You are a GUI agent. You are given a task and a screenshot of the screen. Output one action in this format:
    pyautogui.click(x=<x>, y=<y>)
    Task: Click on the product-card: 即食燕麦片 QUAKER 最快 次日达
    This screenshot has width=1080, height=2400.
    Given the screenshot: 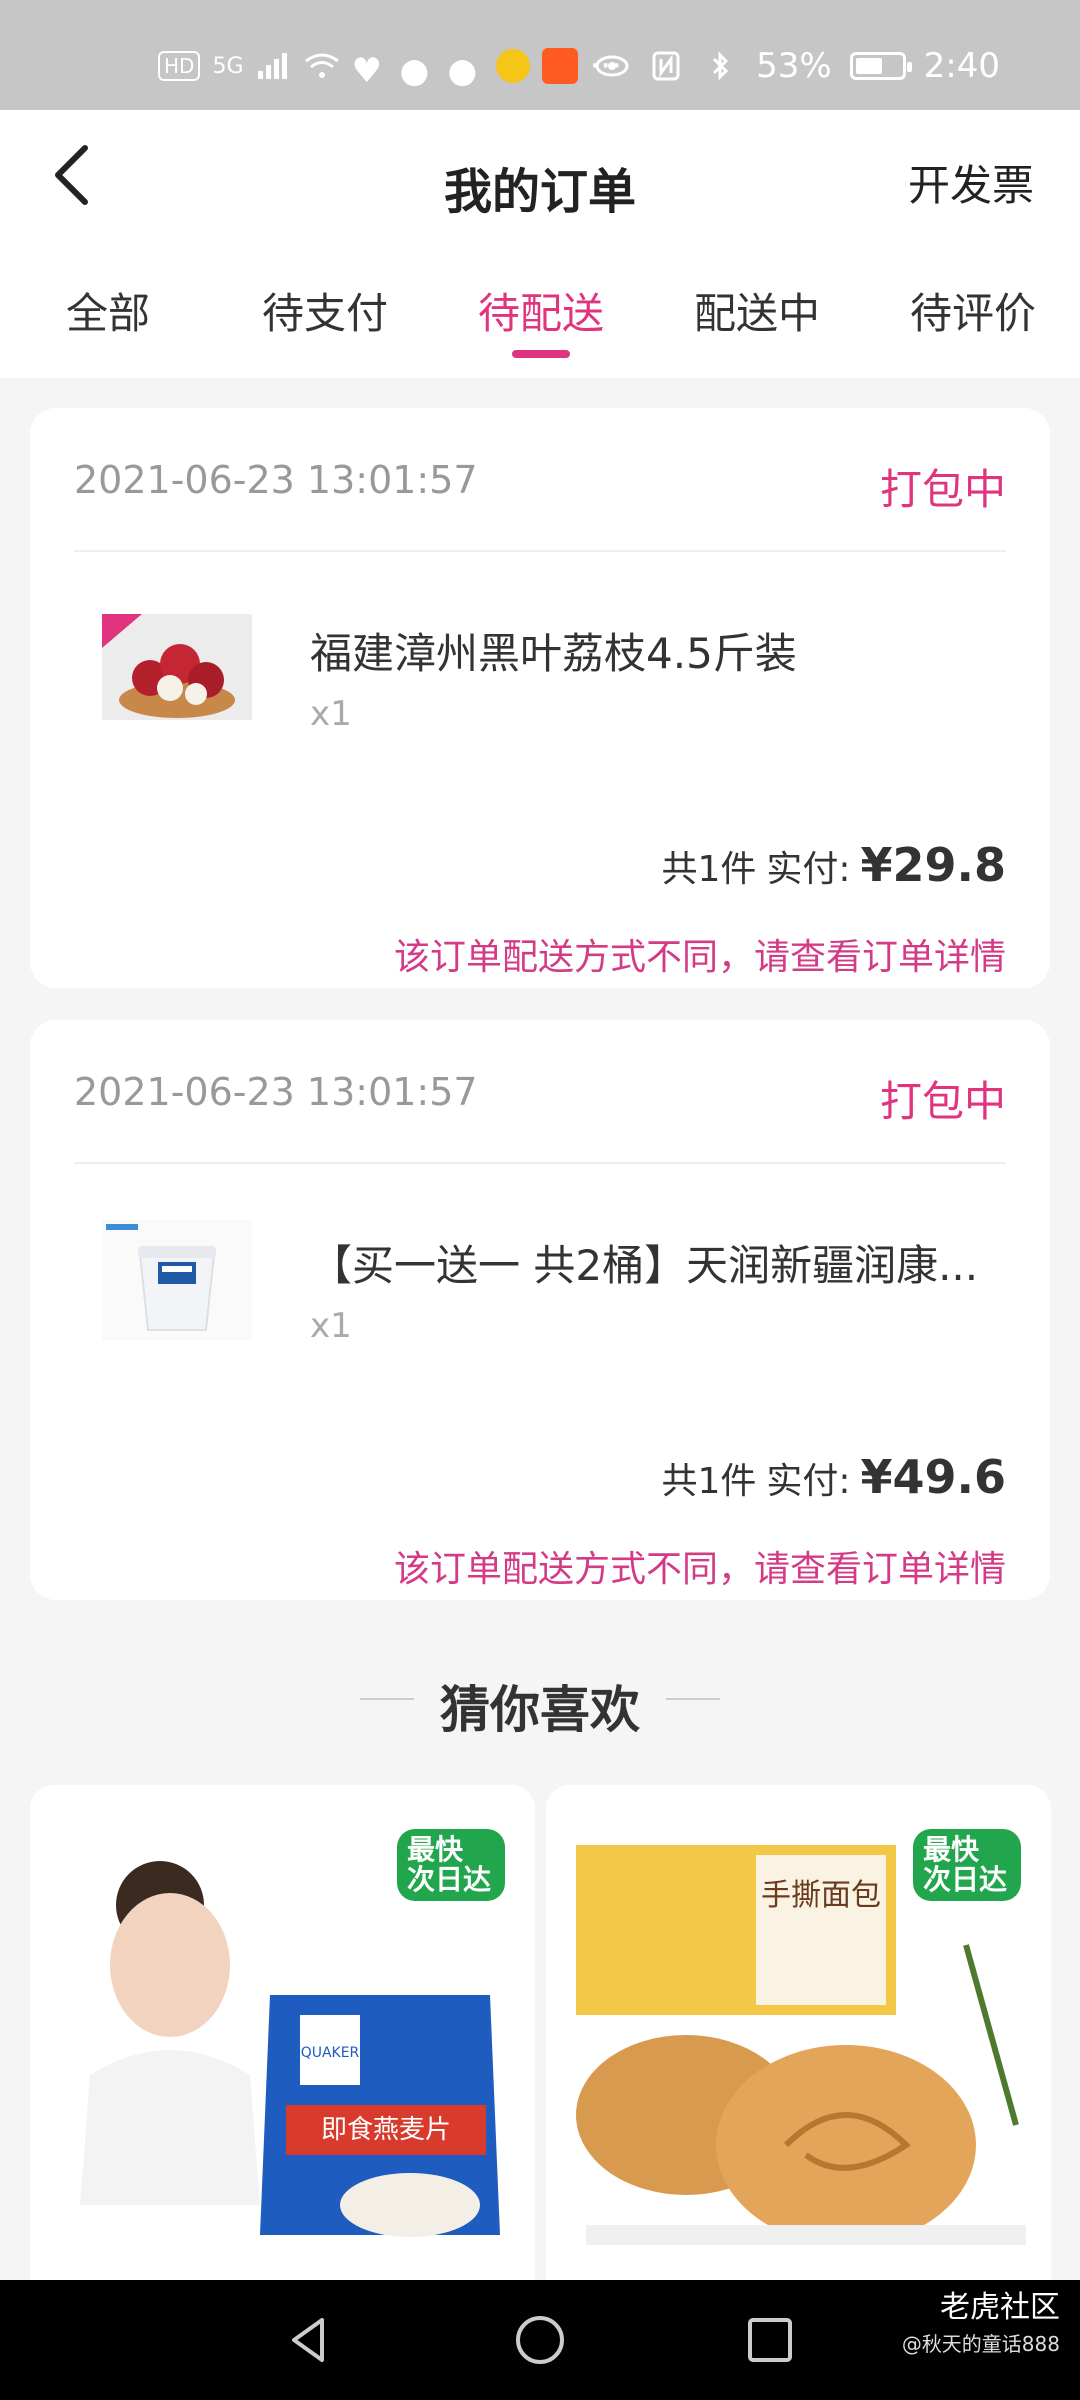 What is the action you would take?
    pyautogui.click(x=282, y=2045)
    